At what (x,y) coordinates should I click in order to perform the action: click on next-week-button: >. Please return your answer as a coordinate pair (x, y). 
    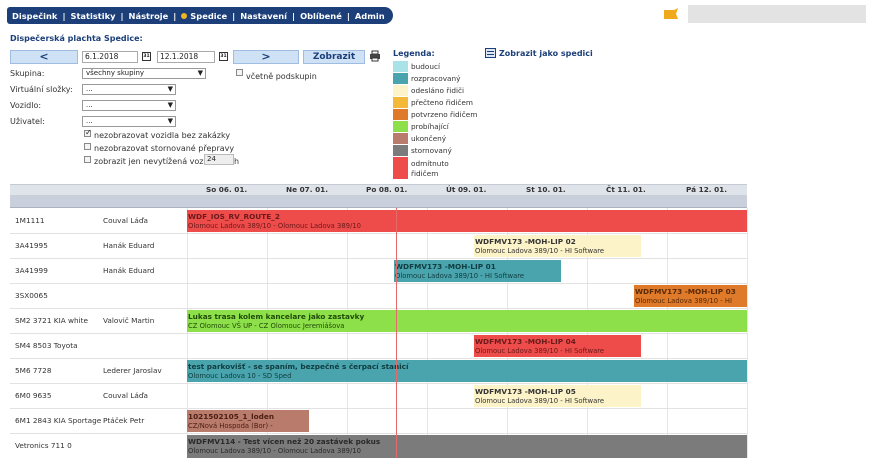
    Looking at the image, I should click on (266, 57).